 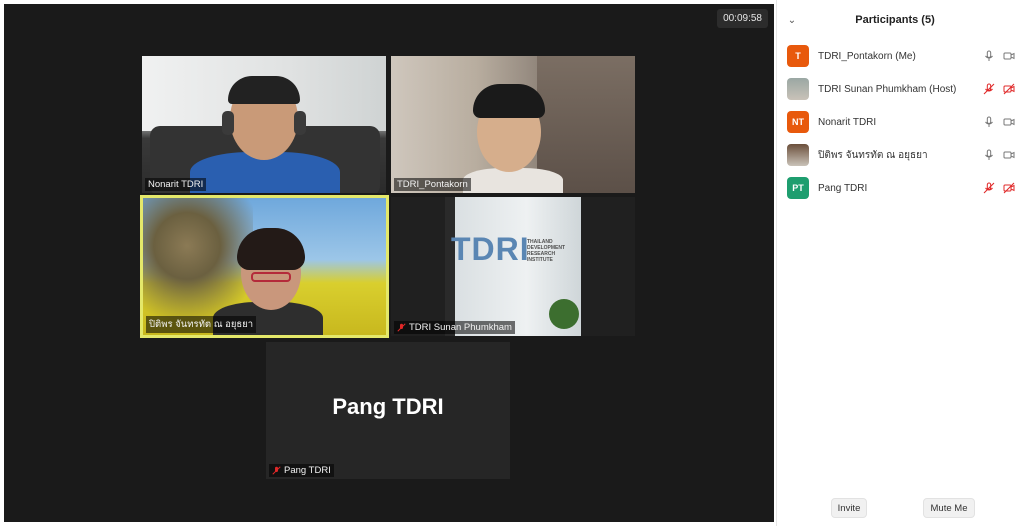 I want to click on participant-row: TDRI Sunan Phumkham (Host), so click(x=903, y=89).